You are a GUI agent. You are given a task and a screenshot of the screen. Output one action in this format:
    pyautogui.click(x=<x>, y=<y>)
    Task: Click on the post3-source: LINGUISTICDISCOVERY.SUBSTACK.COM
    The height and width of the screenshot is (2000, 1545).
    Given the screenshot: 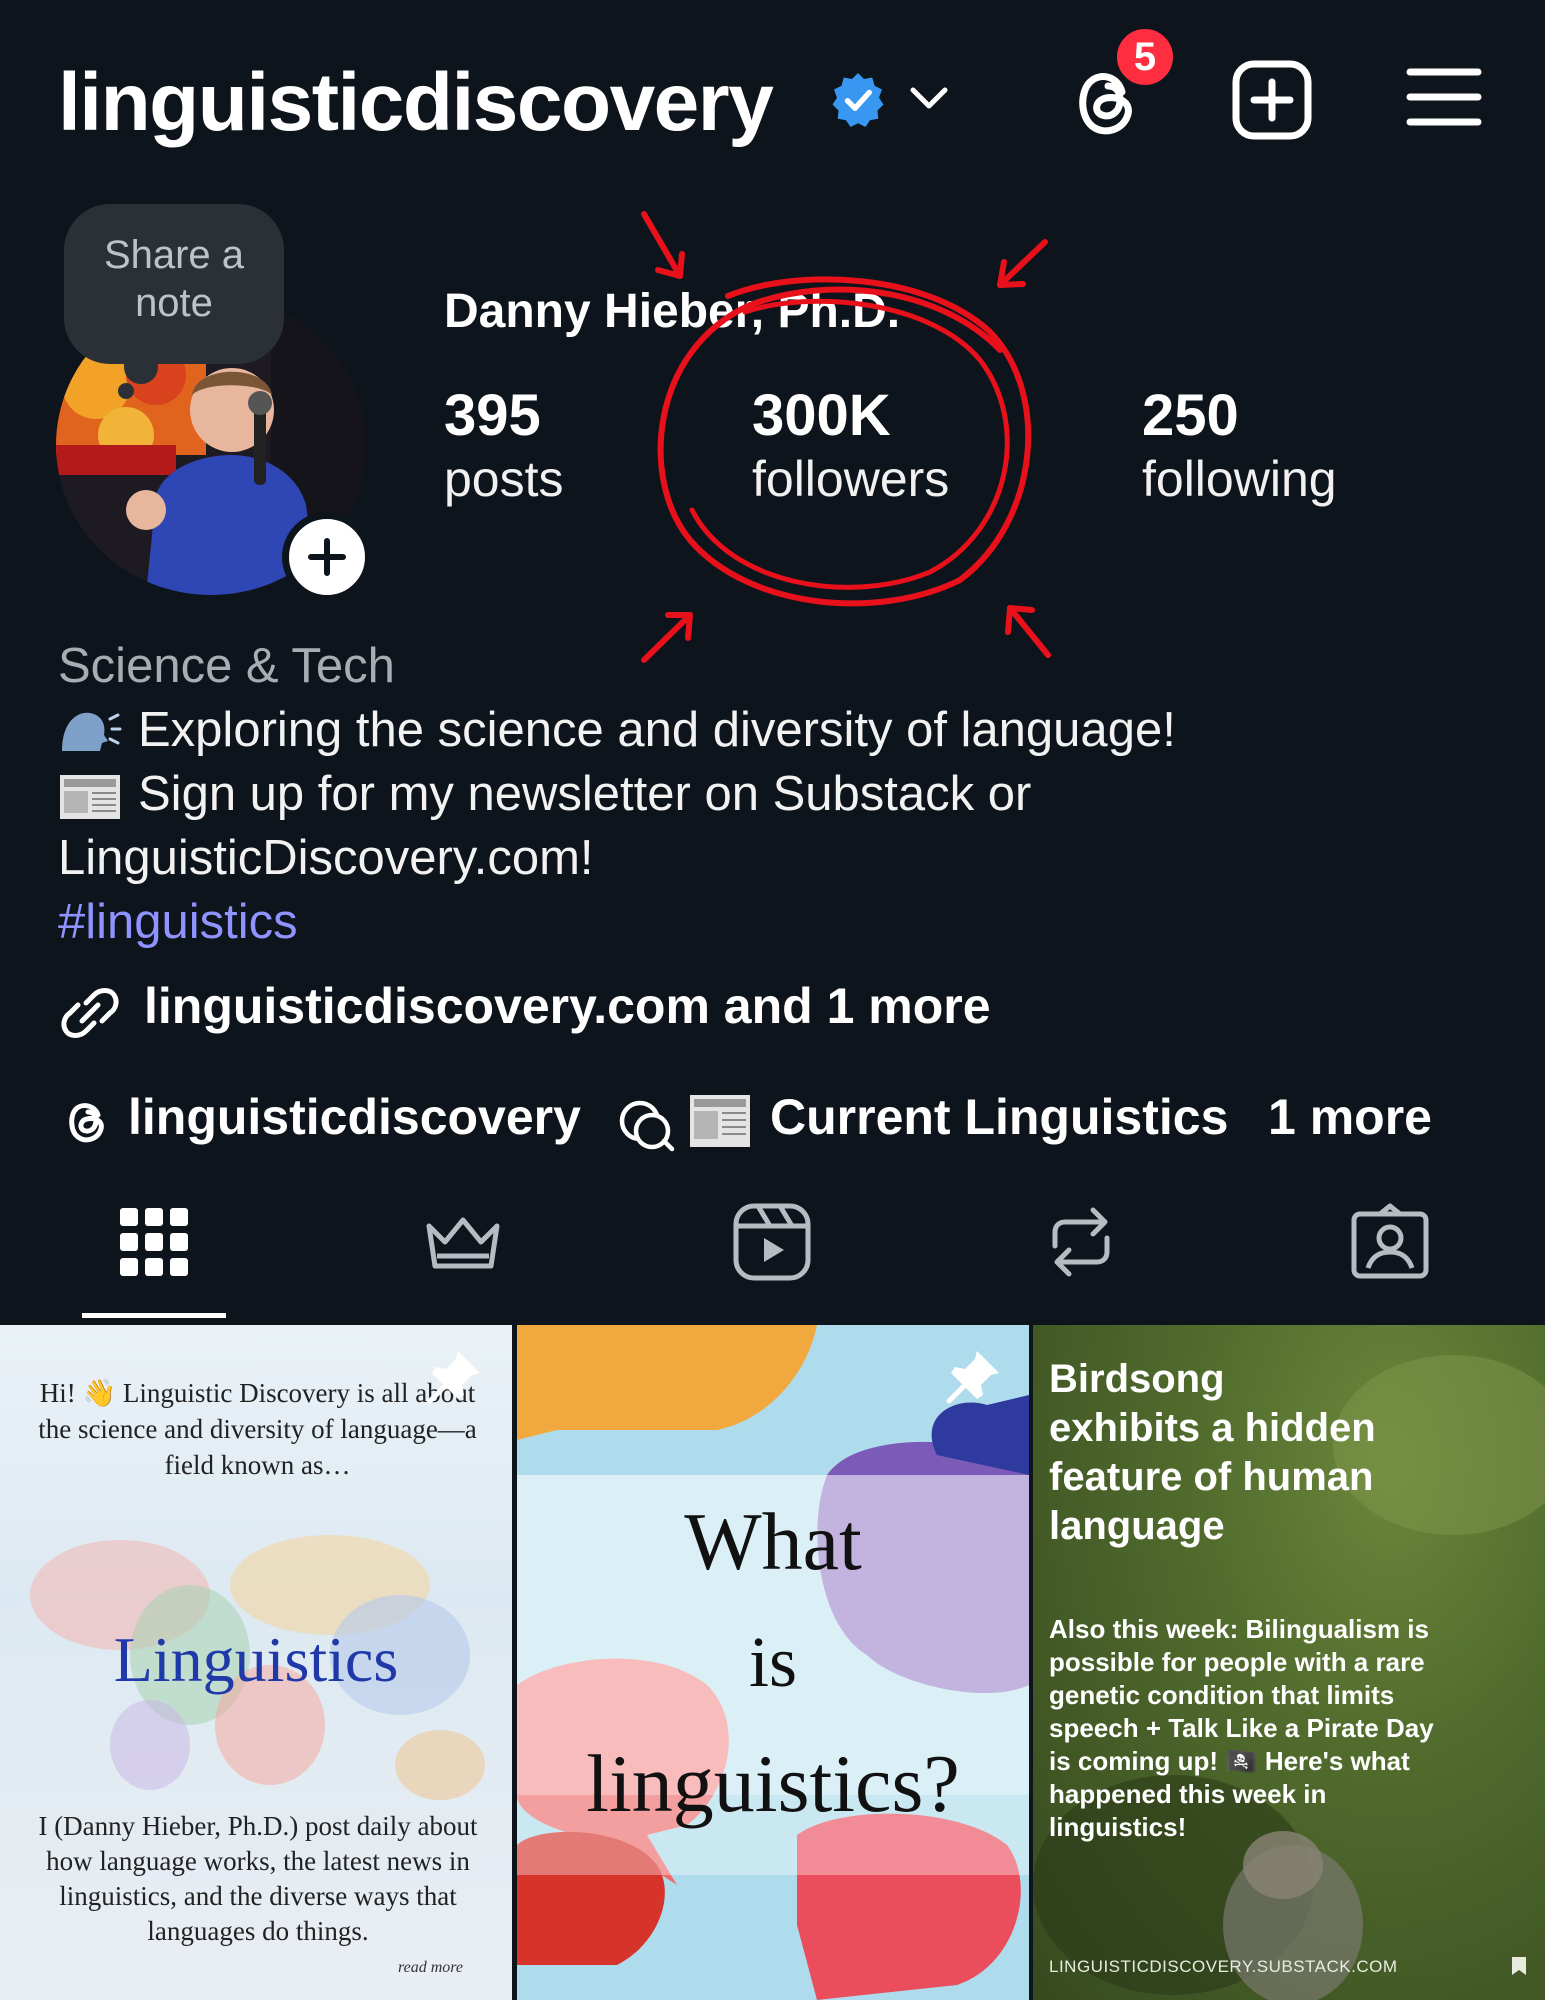 What is the action you would take?
    pyautogui.click(x=1223, y=1966)
    